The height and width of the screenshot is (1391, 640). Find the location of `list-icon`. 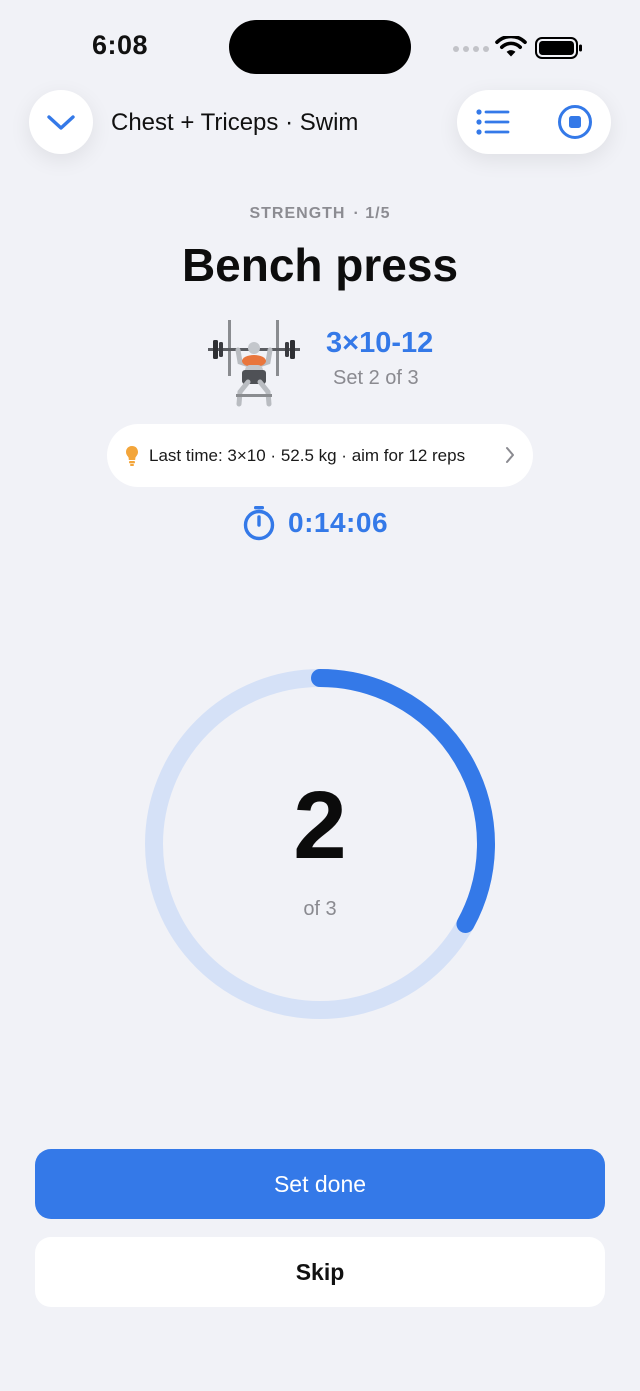

list-icon is located at coordinates (493, 122).